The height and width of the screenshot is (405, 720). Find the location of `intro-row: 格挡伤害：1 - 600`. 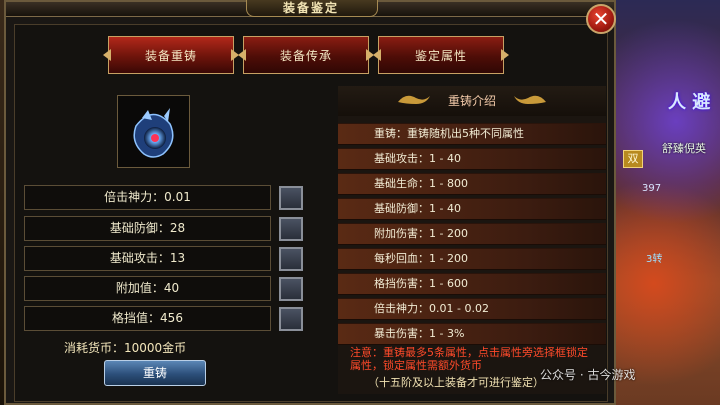

intro-row: 格挡伤害：1 - 600 is located at coordinates (472, 284).